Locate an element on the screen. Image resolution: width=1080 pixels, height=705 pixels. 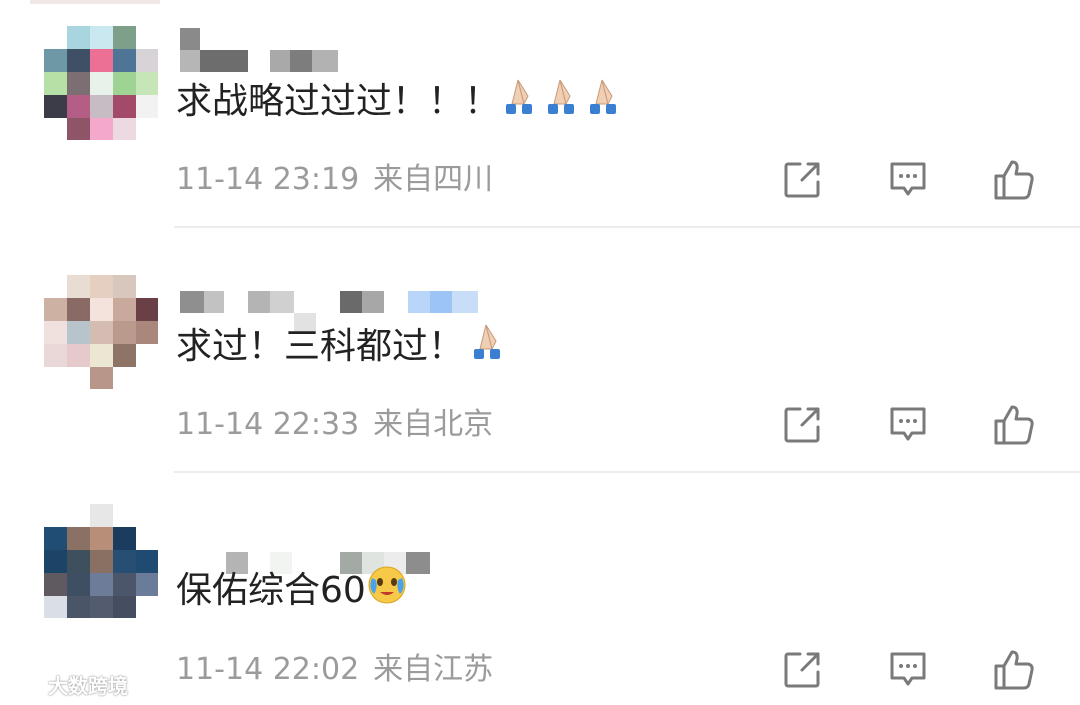
comment-text: 求战略过过过！！！ is located at coordinates (403, 103).